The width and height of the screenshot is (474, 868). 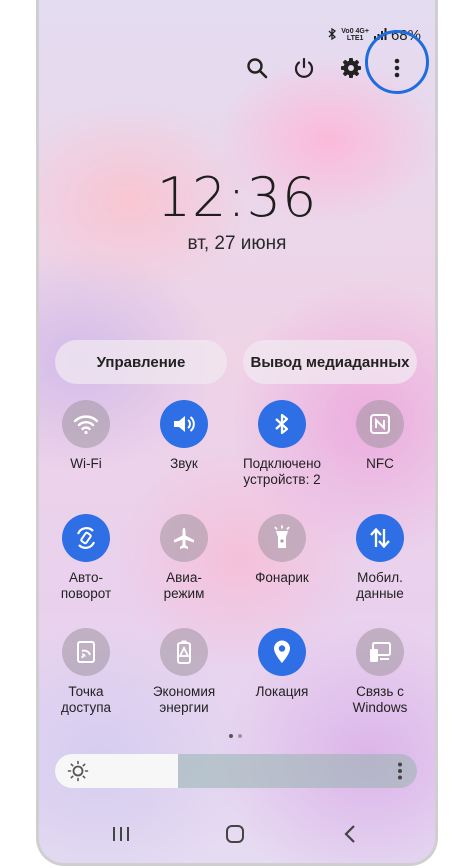 What do you see at coordinates (240, 736) in the screenshot?
I see `page-dot` at bounding box center [240, 736].